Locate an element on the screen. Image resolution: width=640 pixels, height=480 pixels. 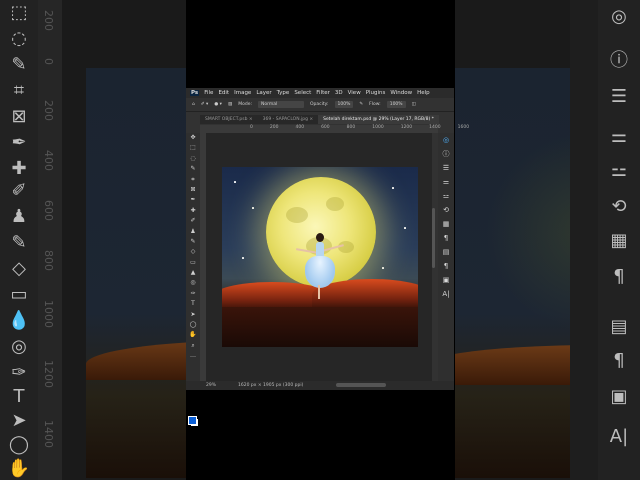
eraser-tool-icon: ◇ is located at coordinates (193, 252).